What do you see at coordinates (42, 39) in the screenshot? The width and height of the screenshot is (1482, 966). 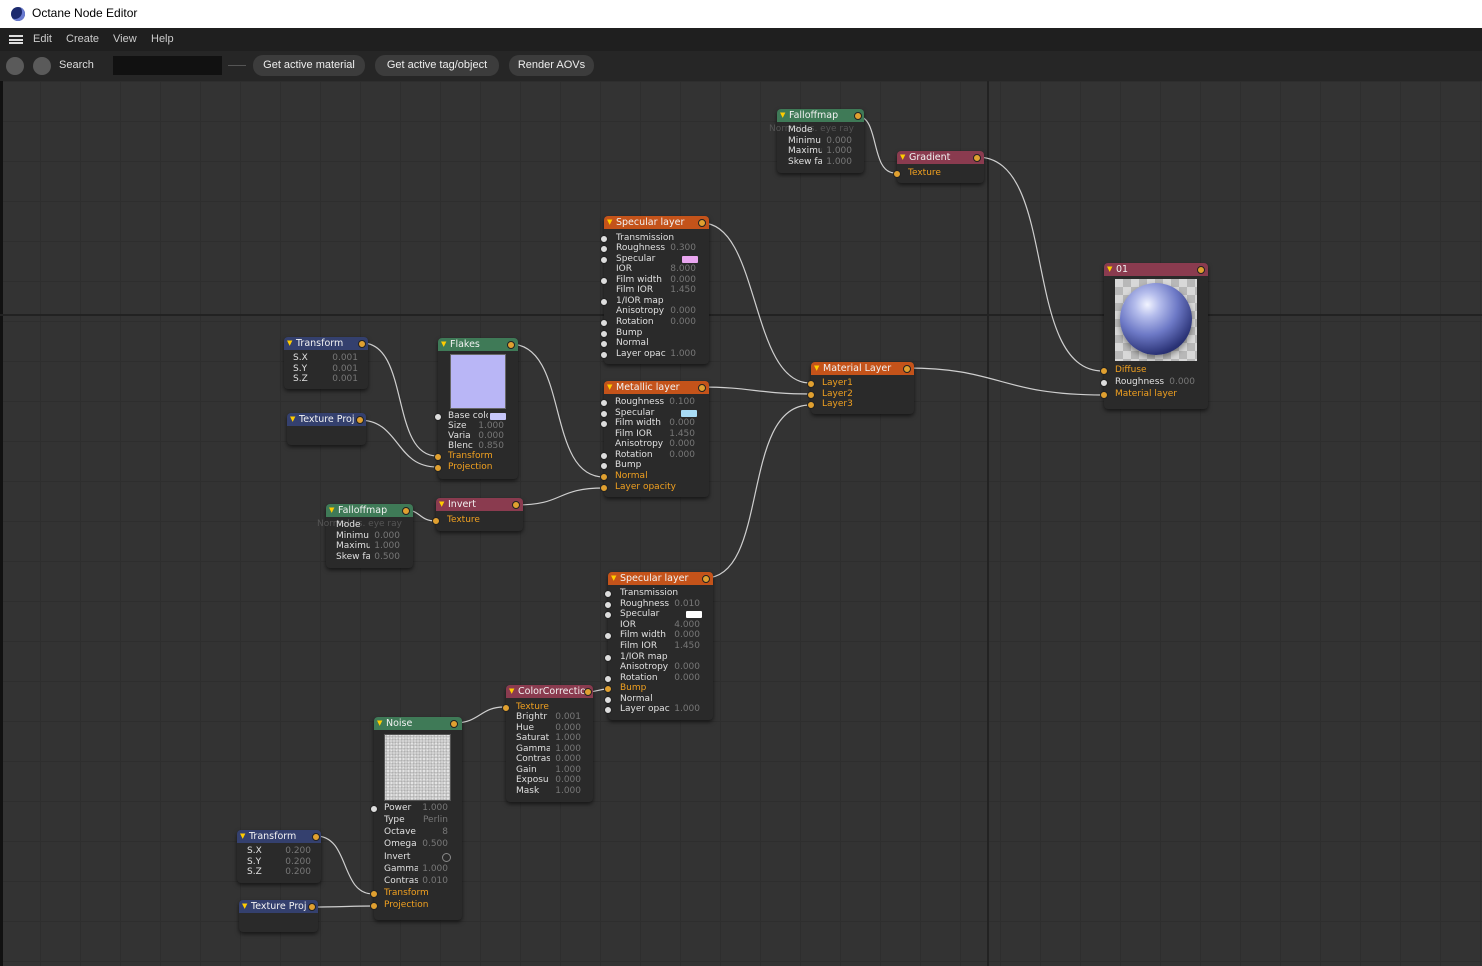 I see `menu-edit: Edit` at bounding box center [42, 39].